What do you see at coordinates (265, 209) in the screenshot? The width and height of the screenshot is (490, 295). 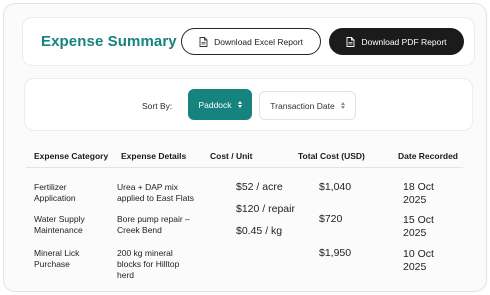 I see `table-row-2-cost-unit: $120 / repair` at bounding box center [265, 209].